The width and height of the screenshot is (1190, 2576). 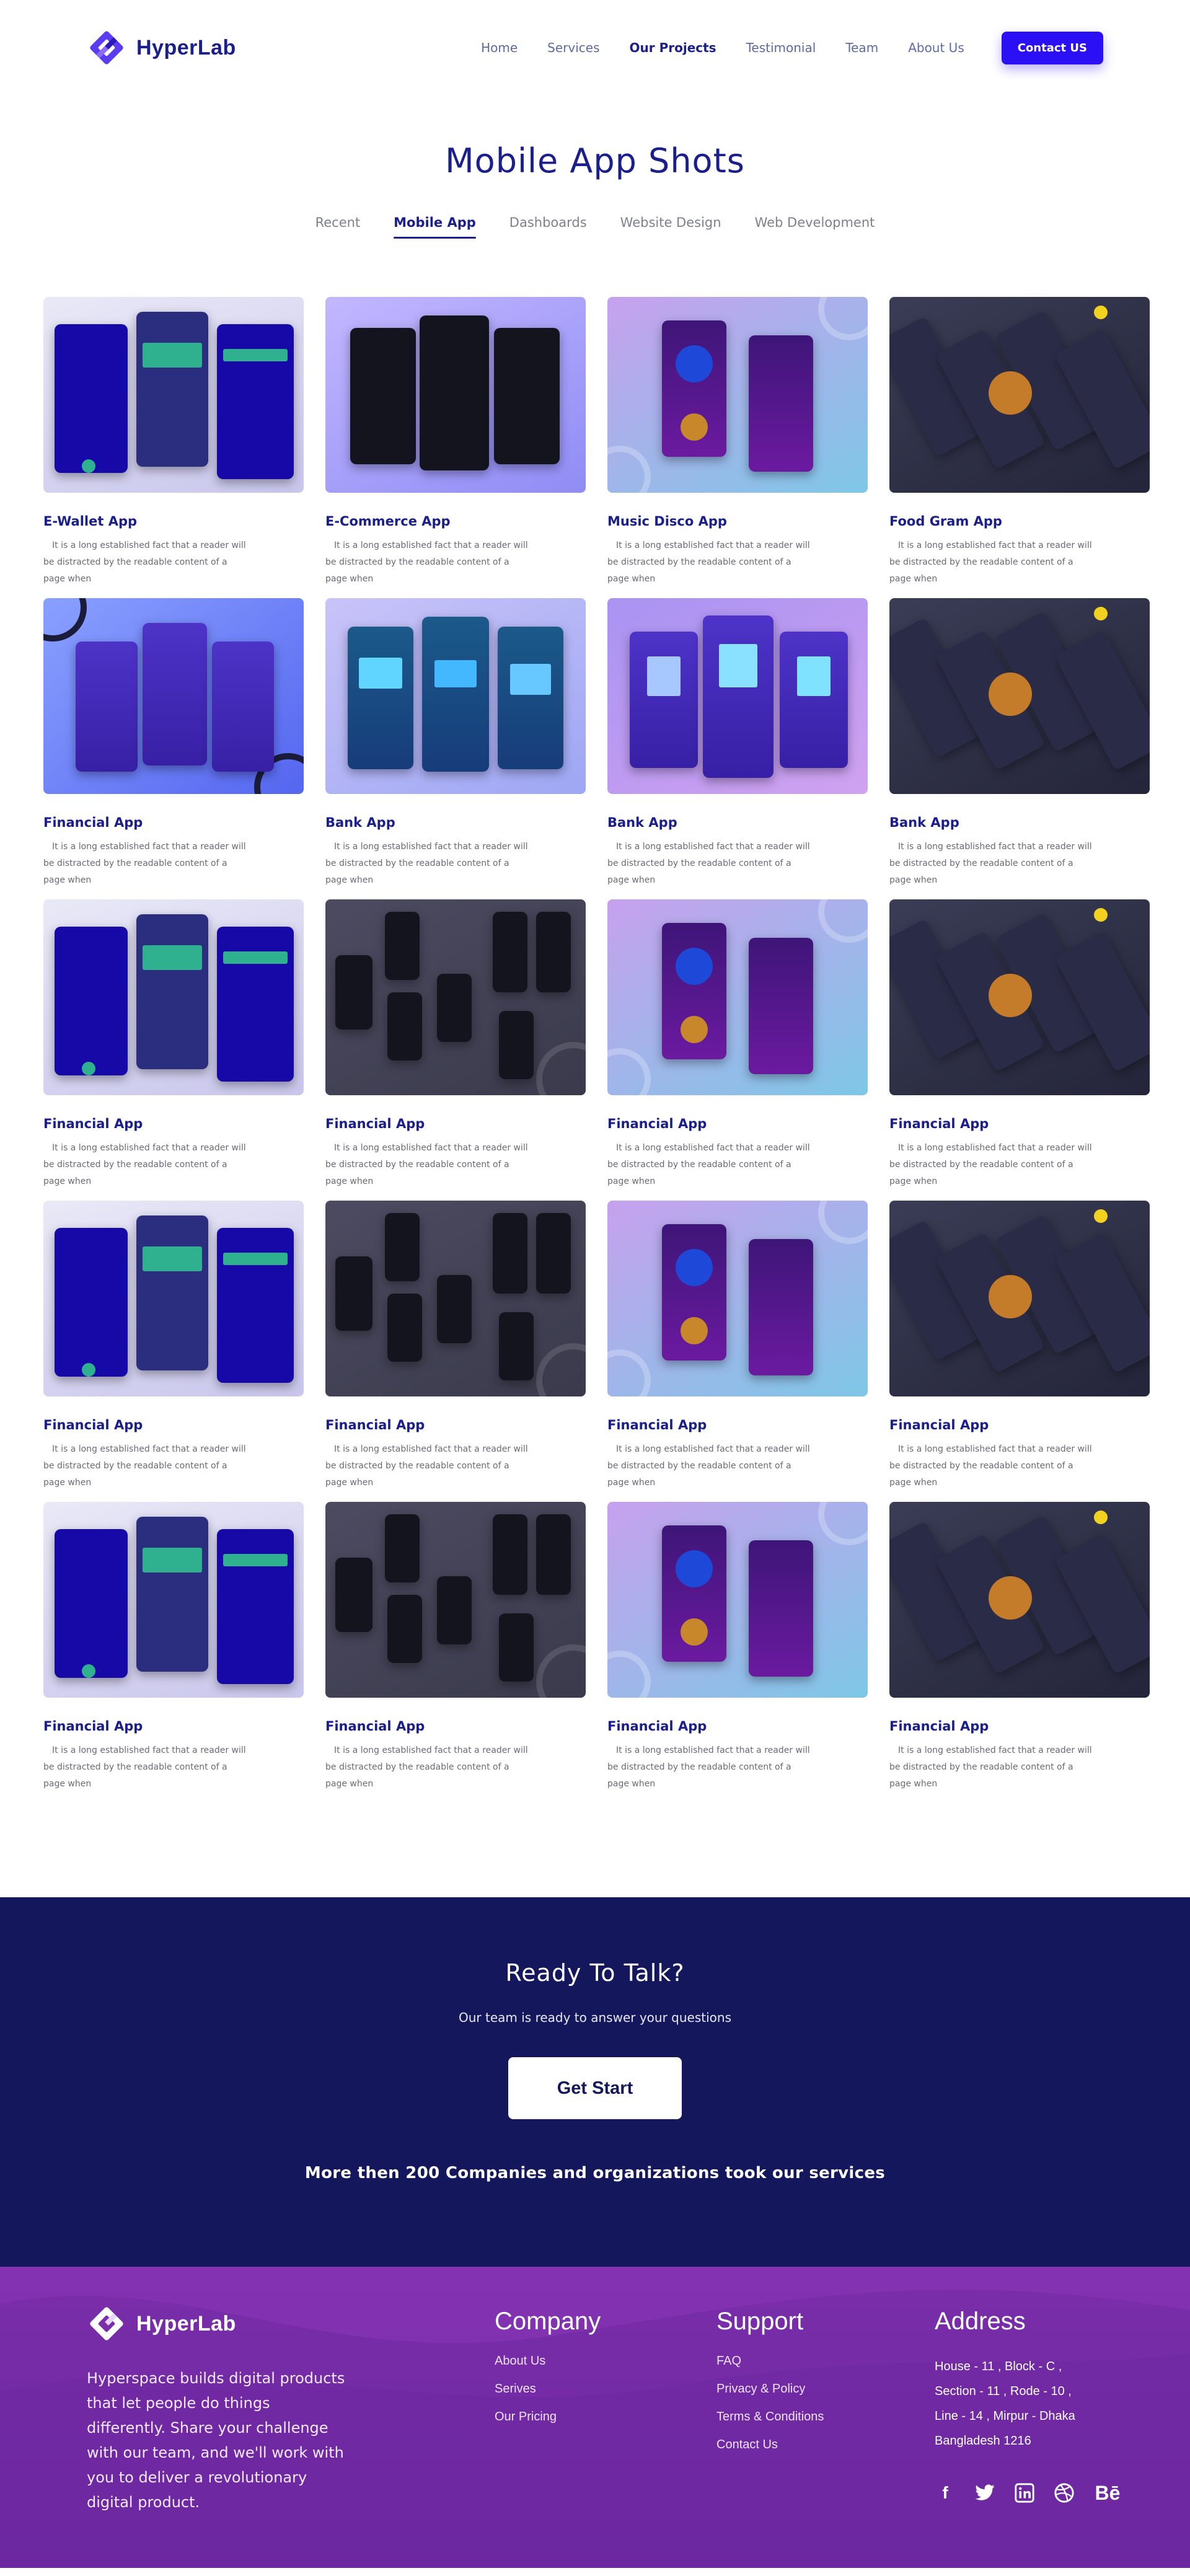 What do you see at coordinates (737, 521) in the screenshot?
I see `project-title: Music Disco App` at bounding box center [737, 521].